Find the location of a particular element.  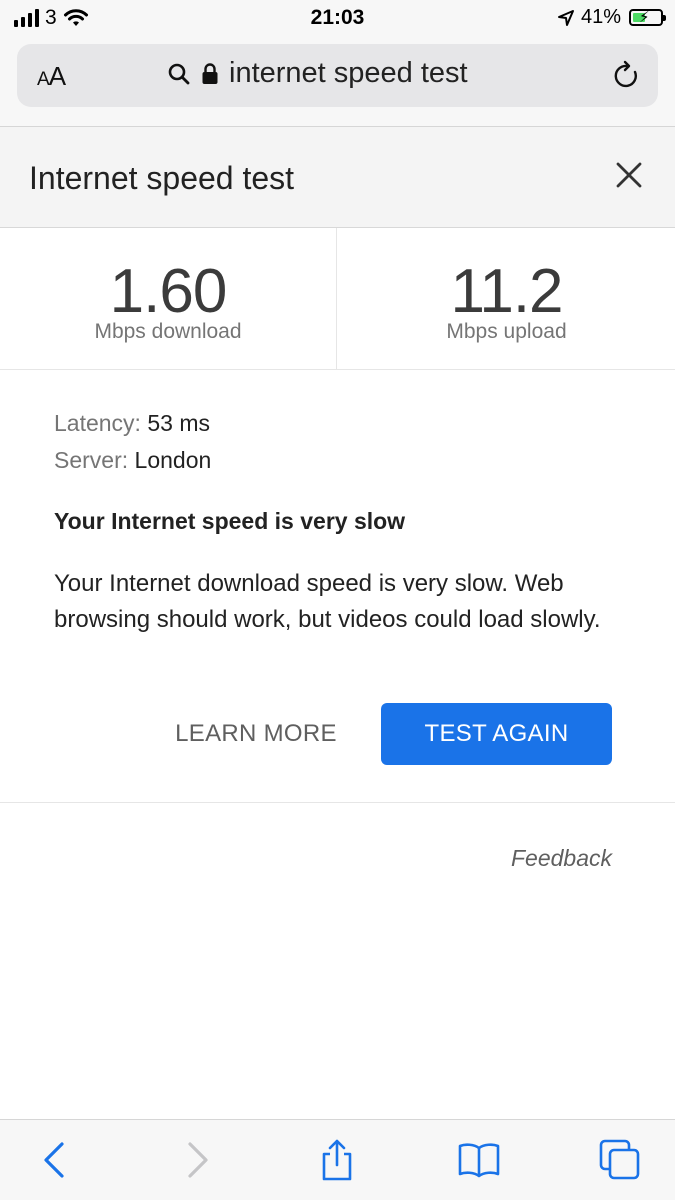

test-details: Latency: 53 ms Server: London is located at coordinates (339, 447).